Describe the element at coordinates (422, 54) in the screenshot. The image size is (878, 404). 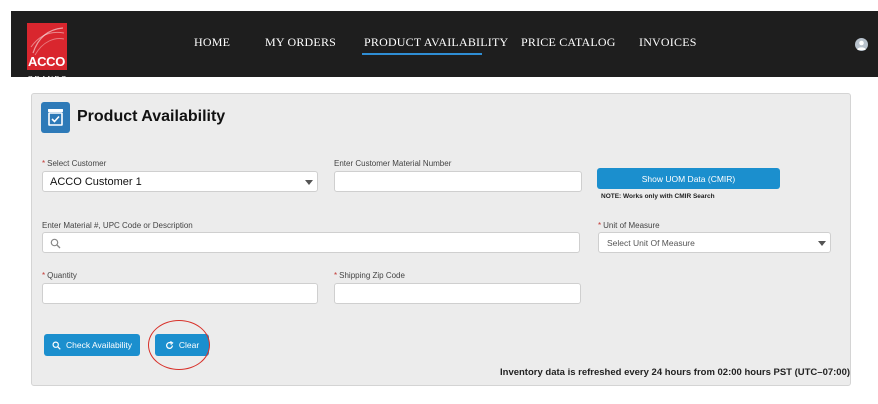
I see `active-nav-indicator` at that location.